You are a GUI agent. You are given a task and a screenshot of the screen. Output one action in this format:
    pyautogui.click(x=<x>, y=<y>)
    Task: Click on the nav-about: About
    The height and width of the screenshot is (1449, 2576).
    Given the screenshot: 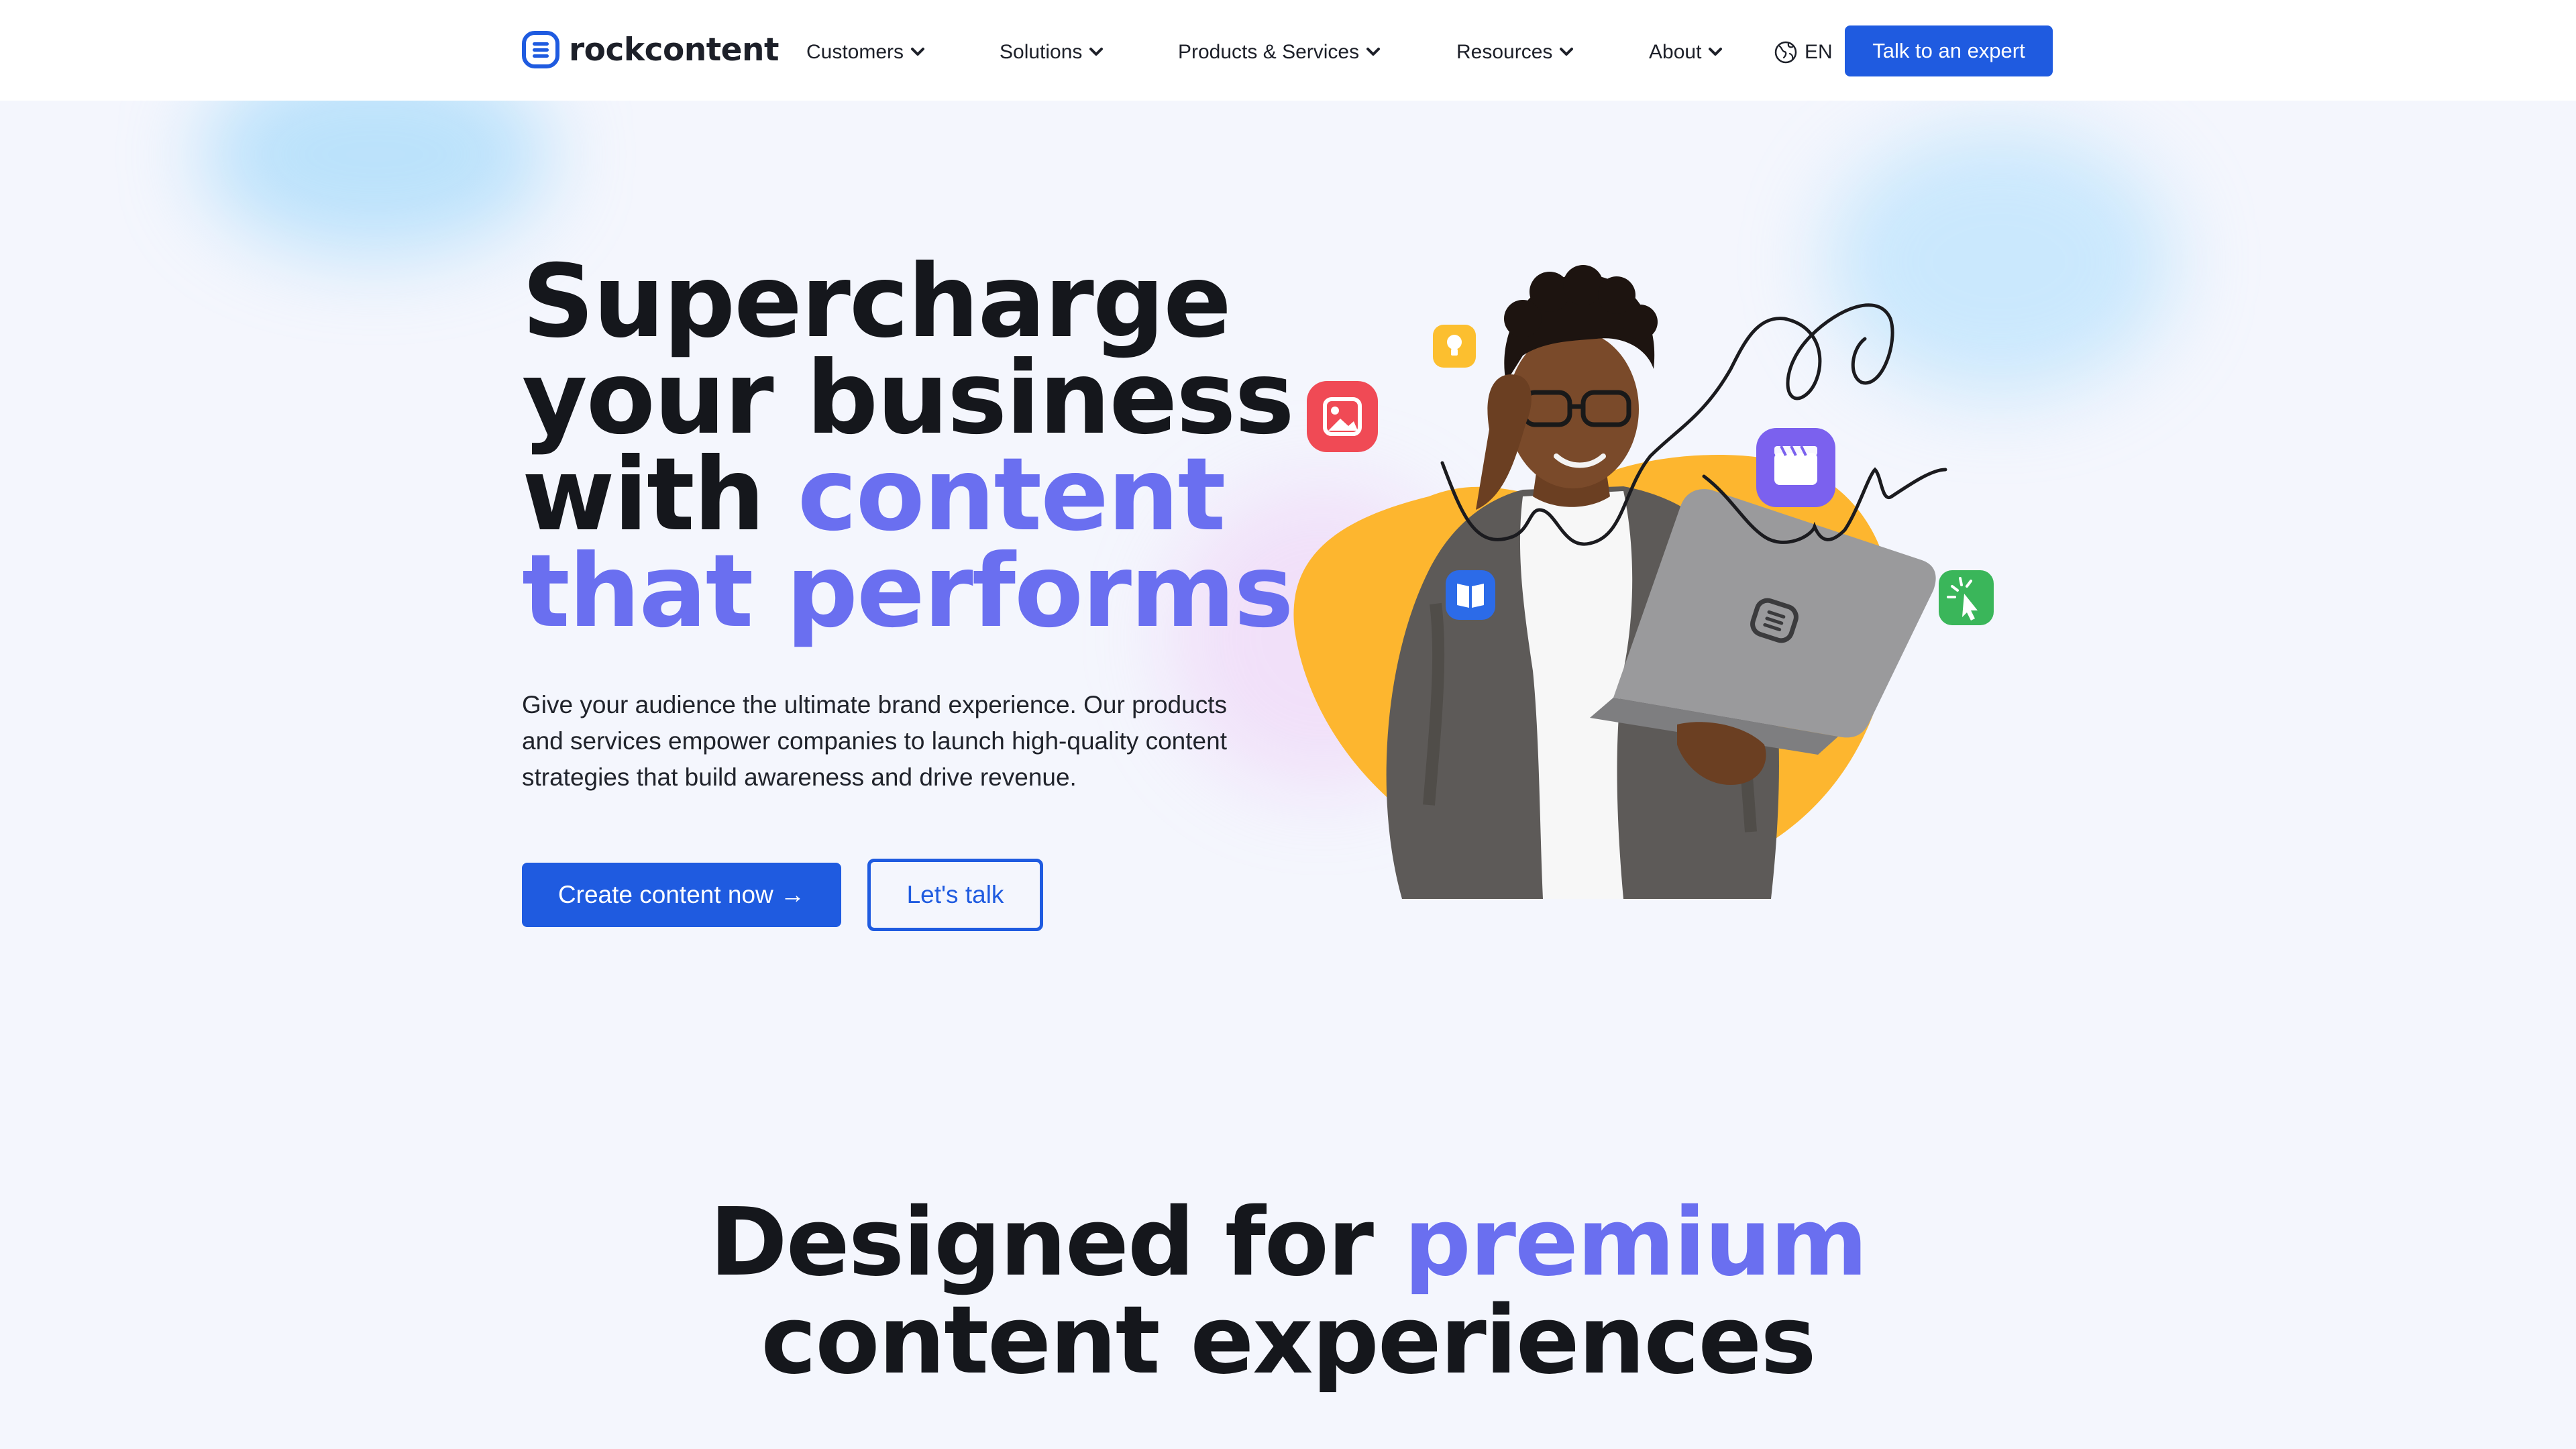 What is the action you would take?
    pyautogui.click(x=1686, y=52)
    